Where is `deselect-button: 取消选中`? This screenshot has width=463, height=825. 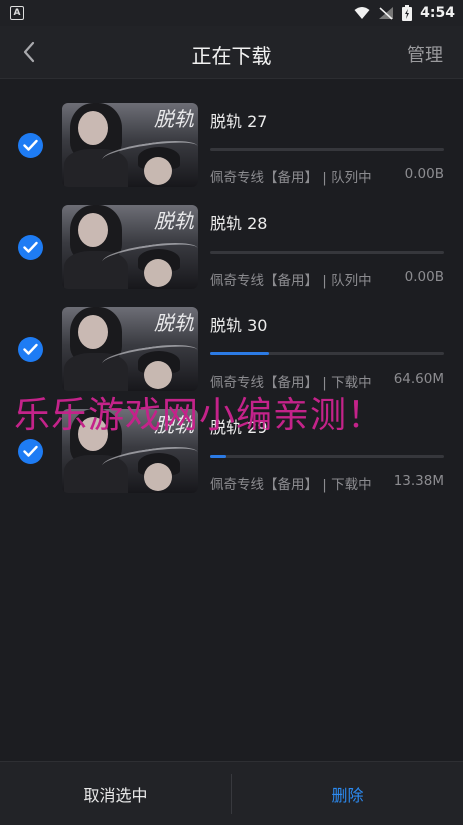
deselect-button: 取消选中 is located at coordinates (115, 793).